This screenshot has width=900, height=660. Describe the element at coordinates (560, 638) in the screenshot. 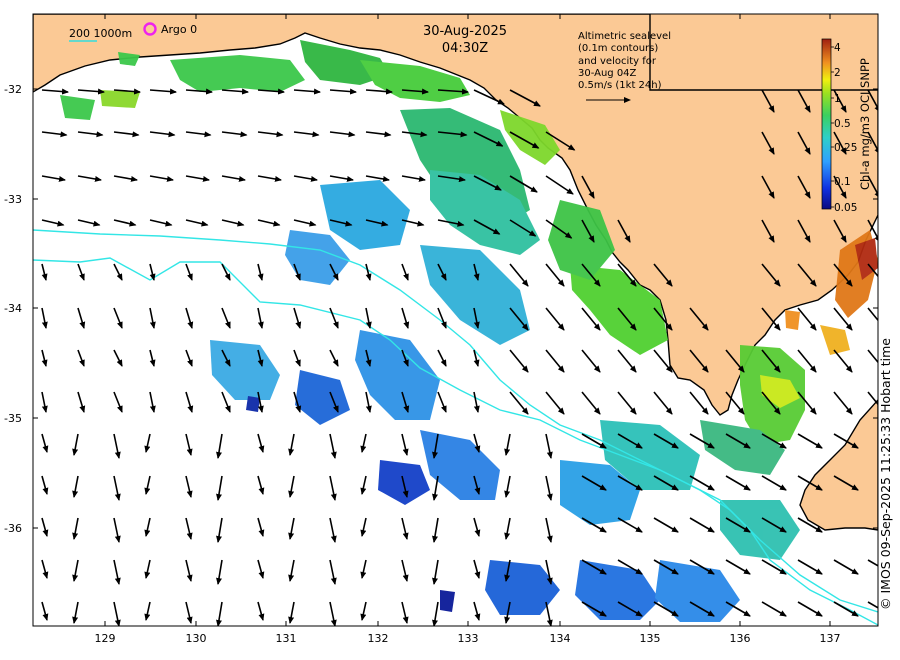

I see `lon-tick-label: 134` at that location.